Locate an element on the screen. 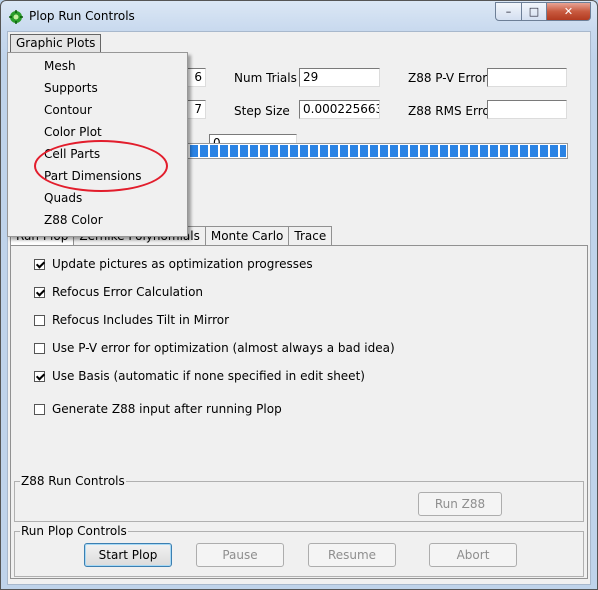  option-refocus-error: Refocus Error Calculation is located at coordinates (118, 292).